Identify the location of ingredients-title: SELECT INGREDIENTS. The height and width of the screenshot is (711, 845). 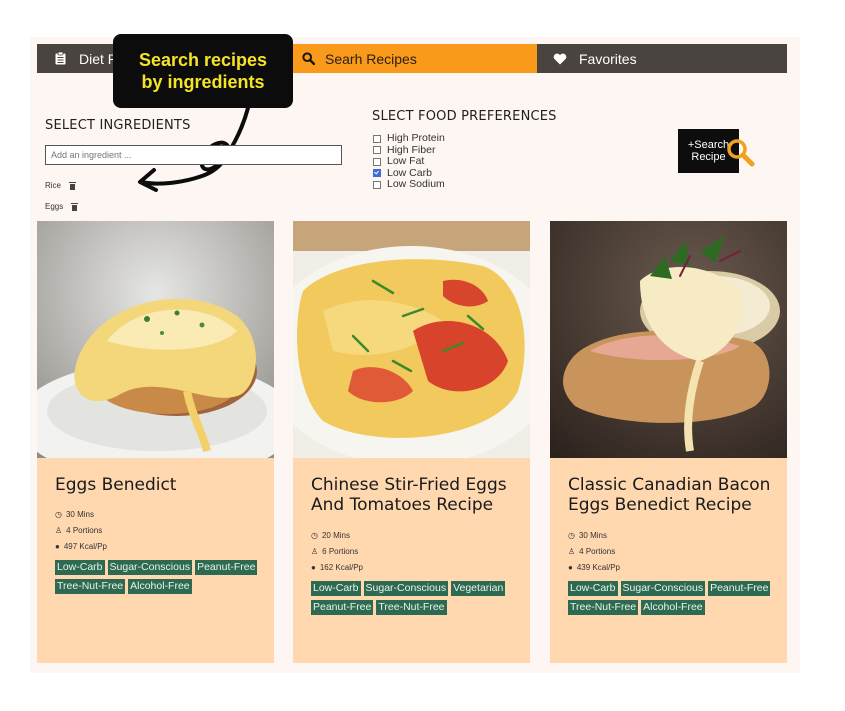
(118, 125).